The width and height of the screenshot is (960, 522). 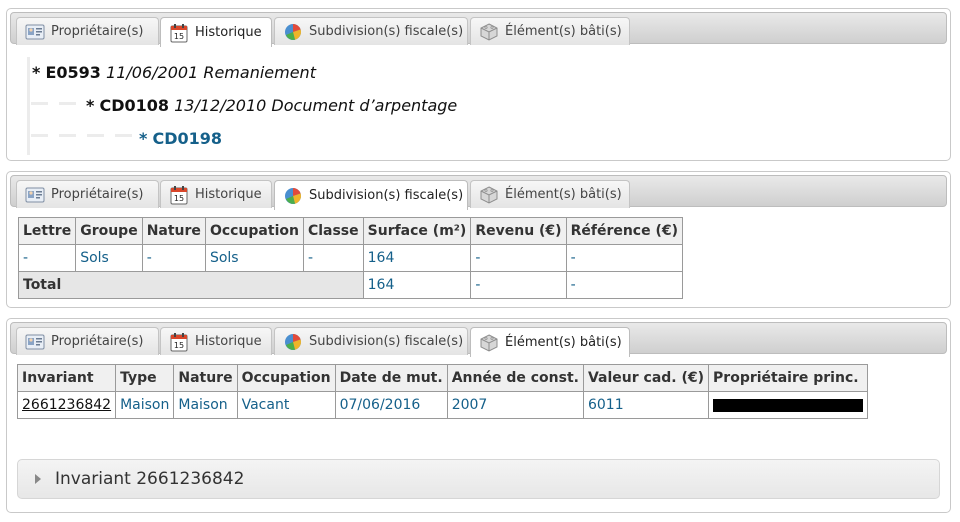 I want to click on col-header: Type, so click(x=145, y=378).